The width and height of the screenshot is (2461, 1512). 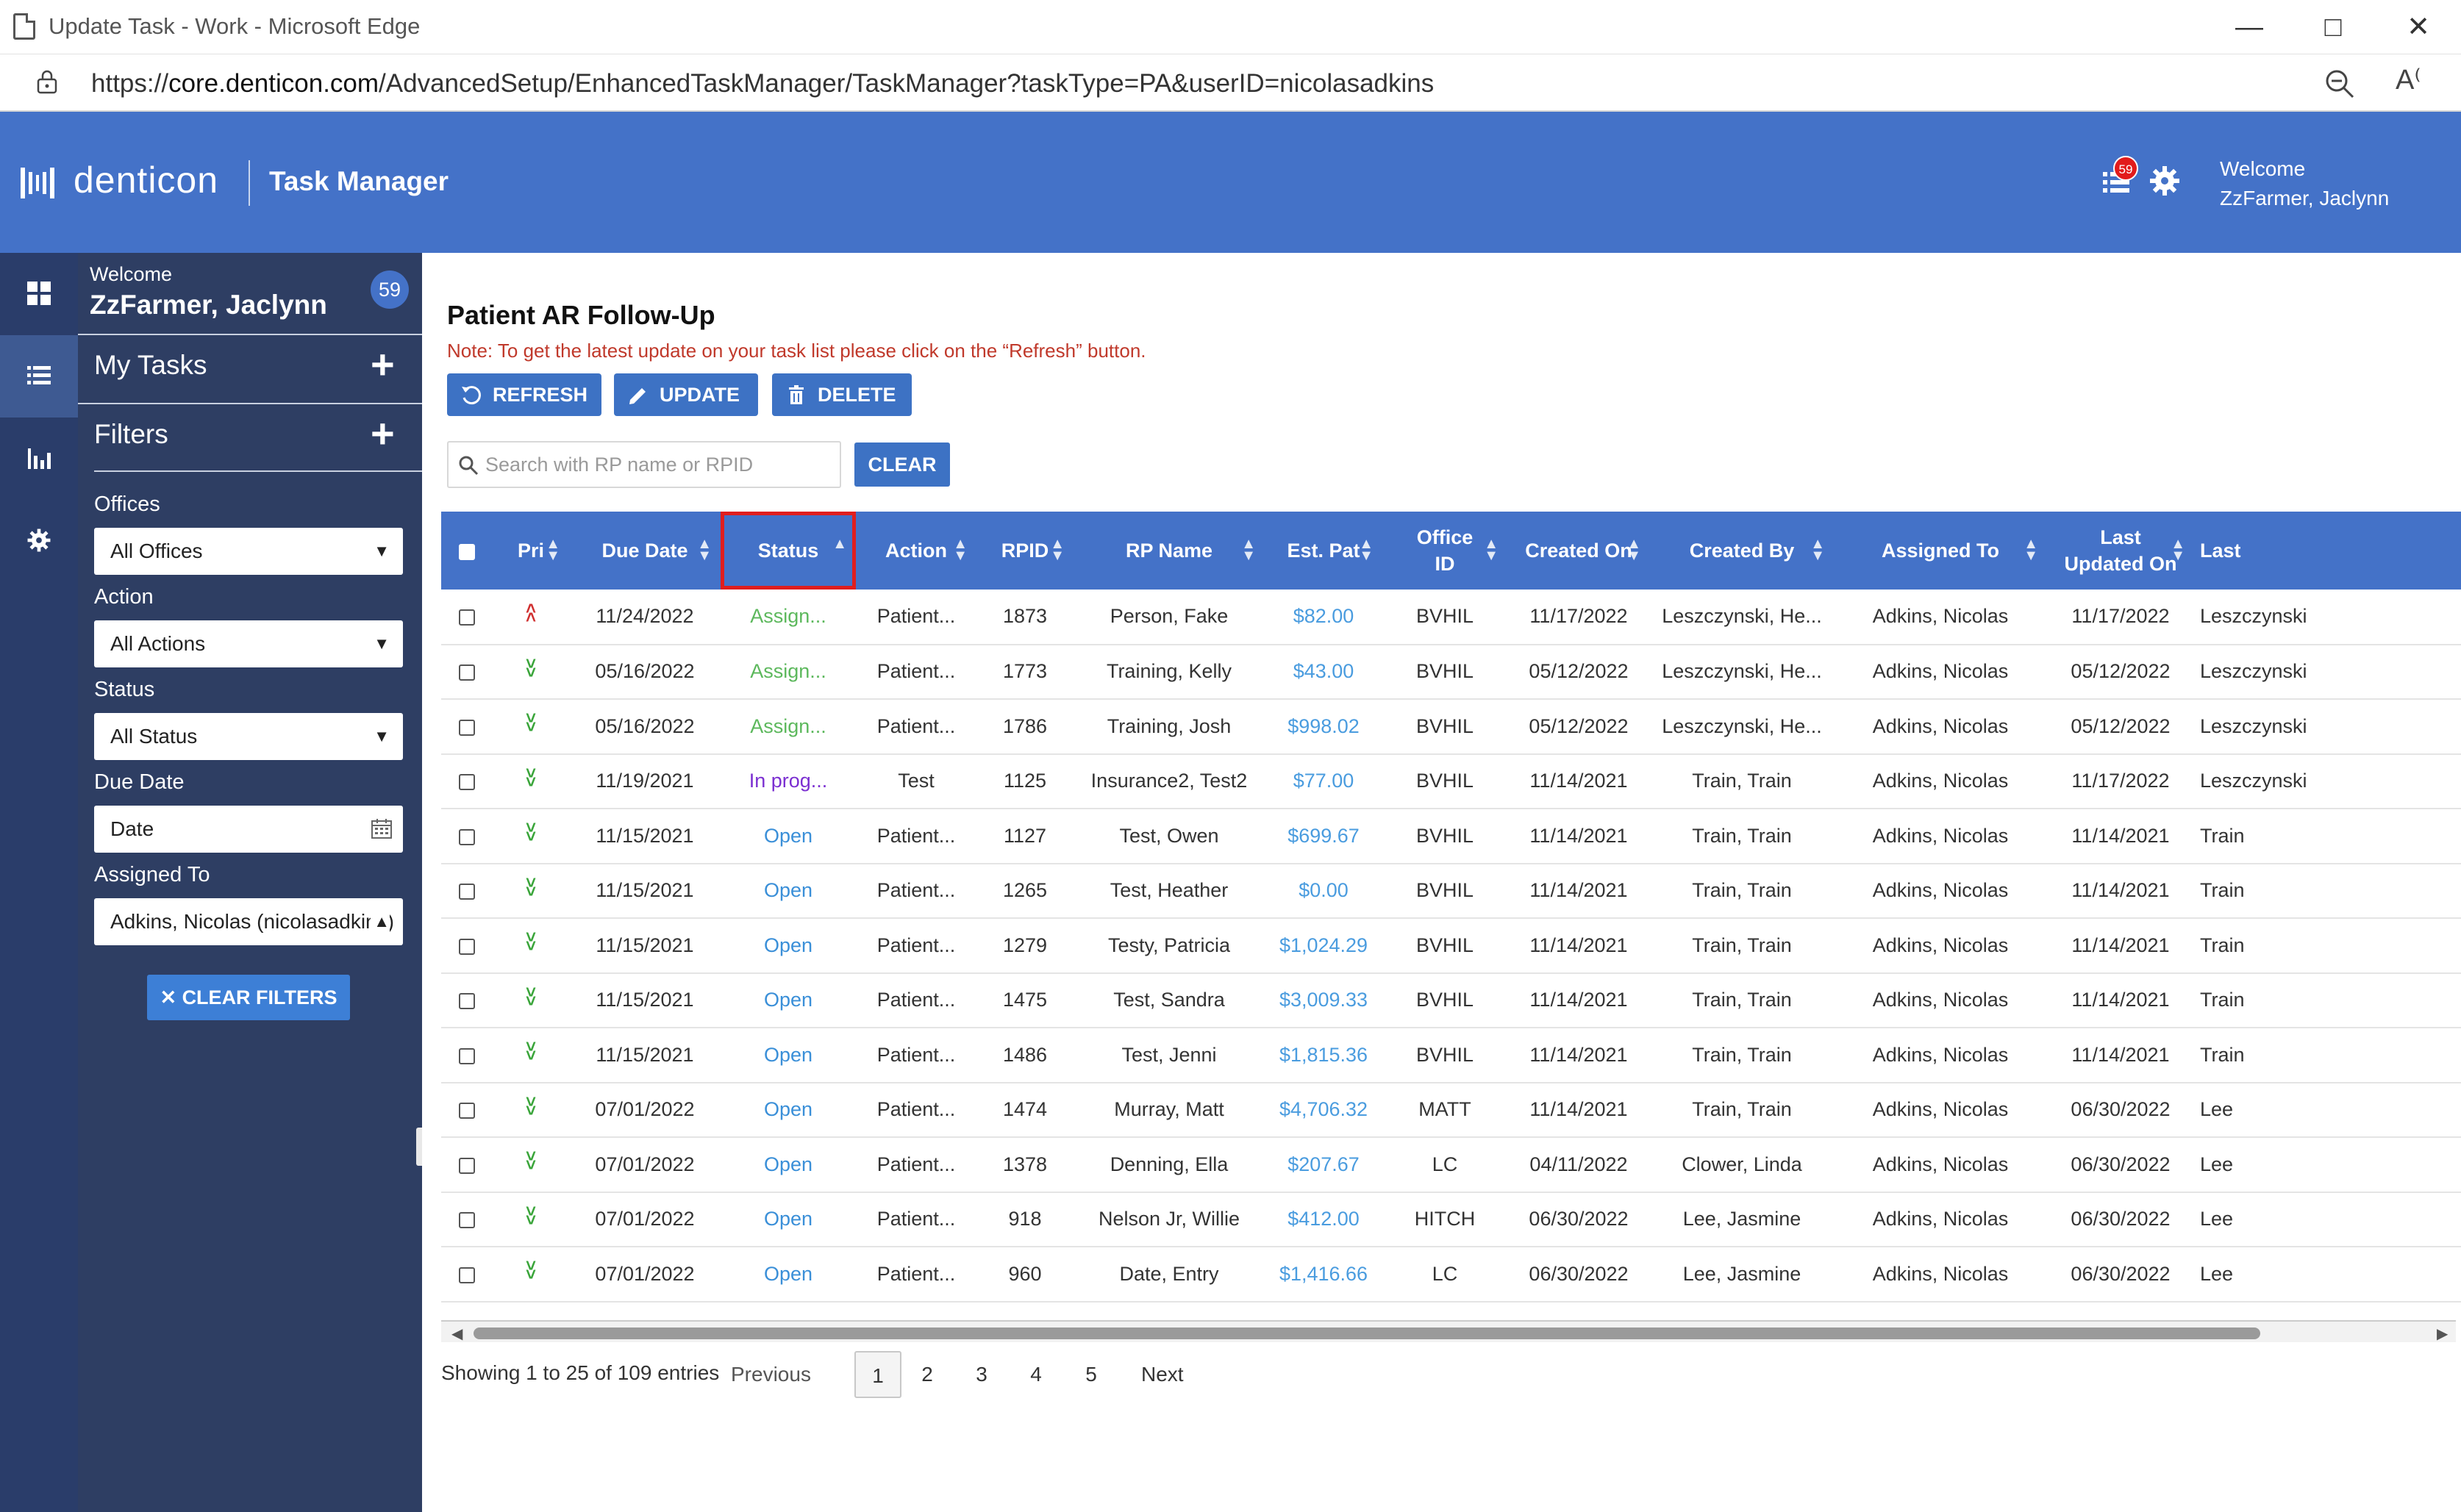 What do you see at coordinates (248, 829) in the screenshot?
I see `due-date-field: Date` at bounding box center [248, 829].